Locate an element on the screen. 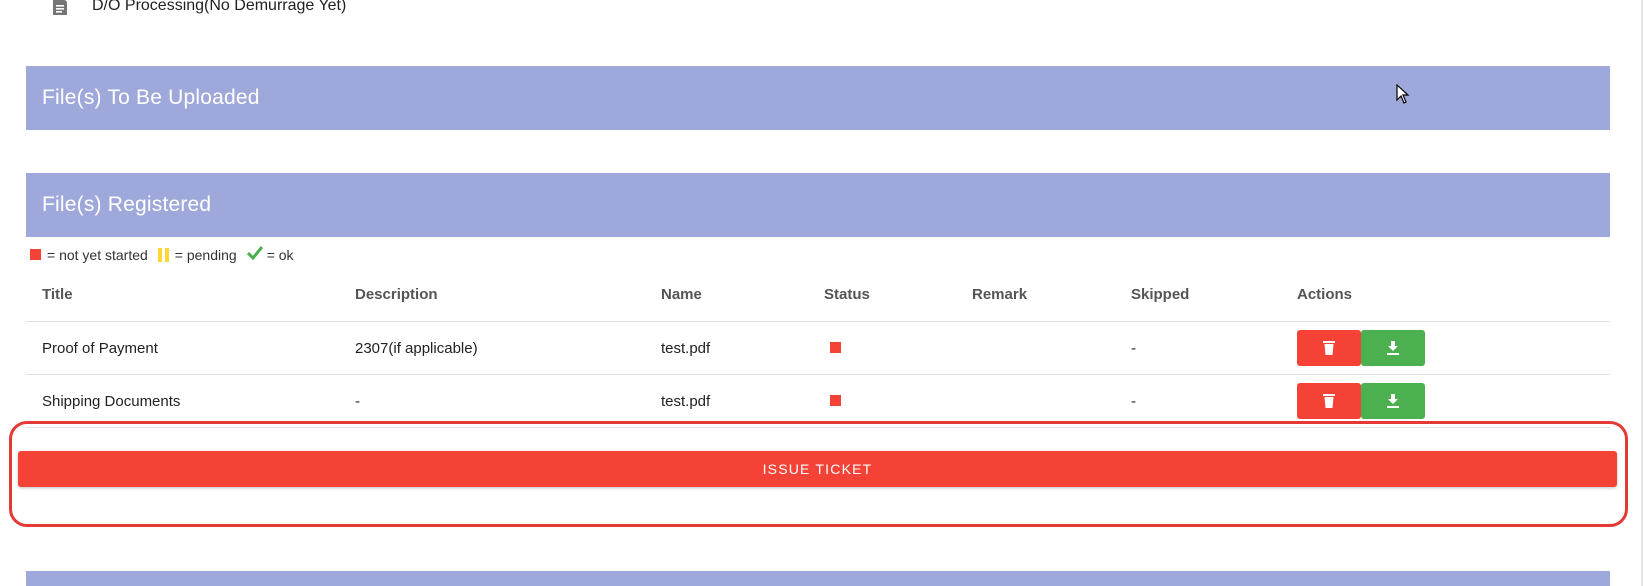  col-remark: Remark is located at coordinates (1051, 294).